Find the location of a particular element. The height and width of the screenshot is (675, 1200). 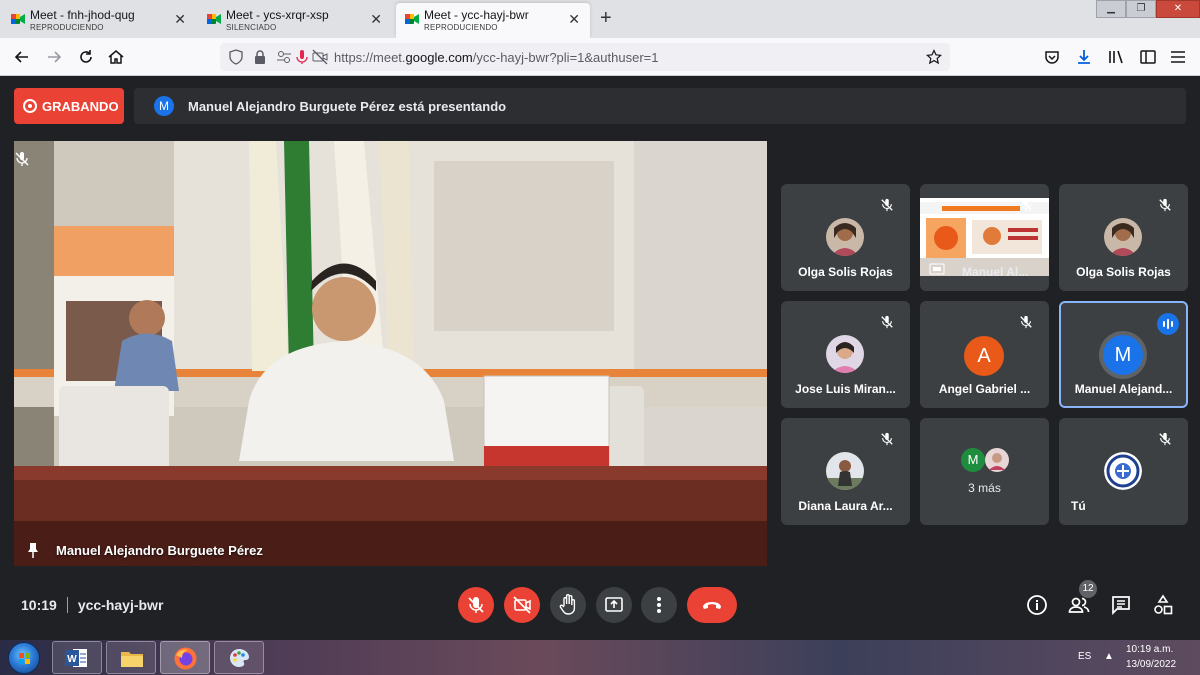

folder-icon is located at coordinates (132, 659).